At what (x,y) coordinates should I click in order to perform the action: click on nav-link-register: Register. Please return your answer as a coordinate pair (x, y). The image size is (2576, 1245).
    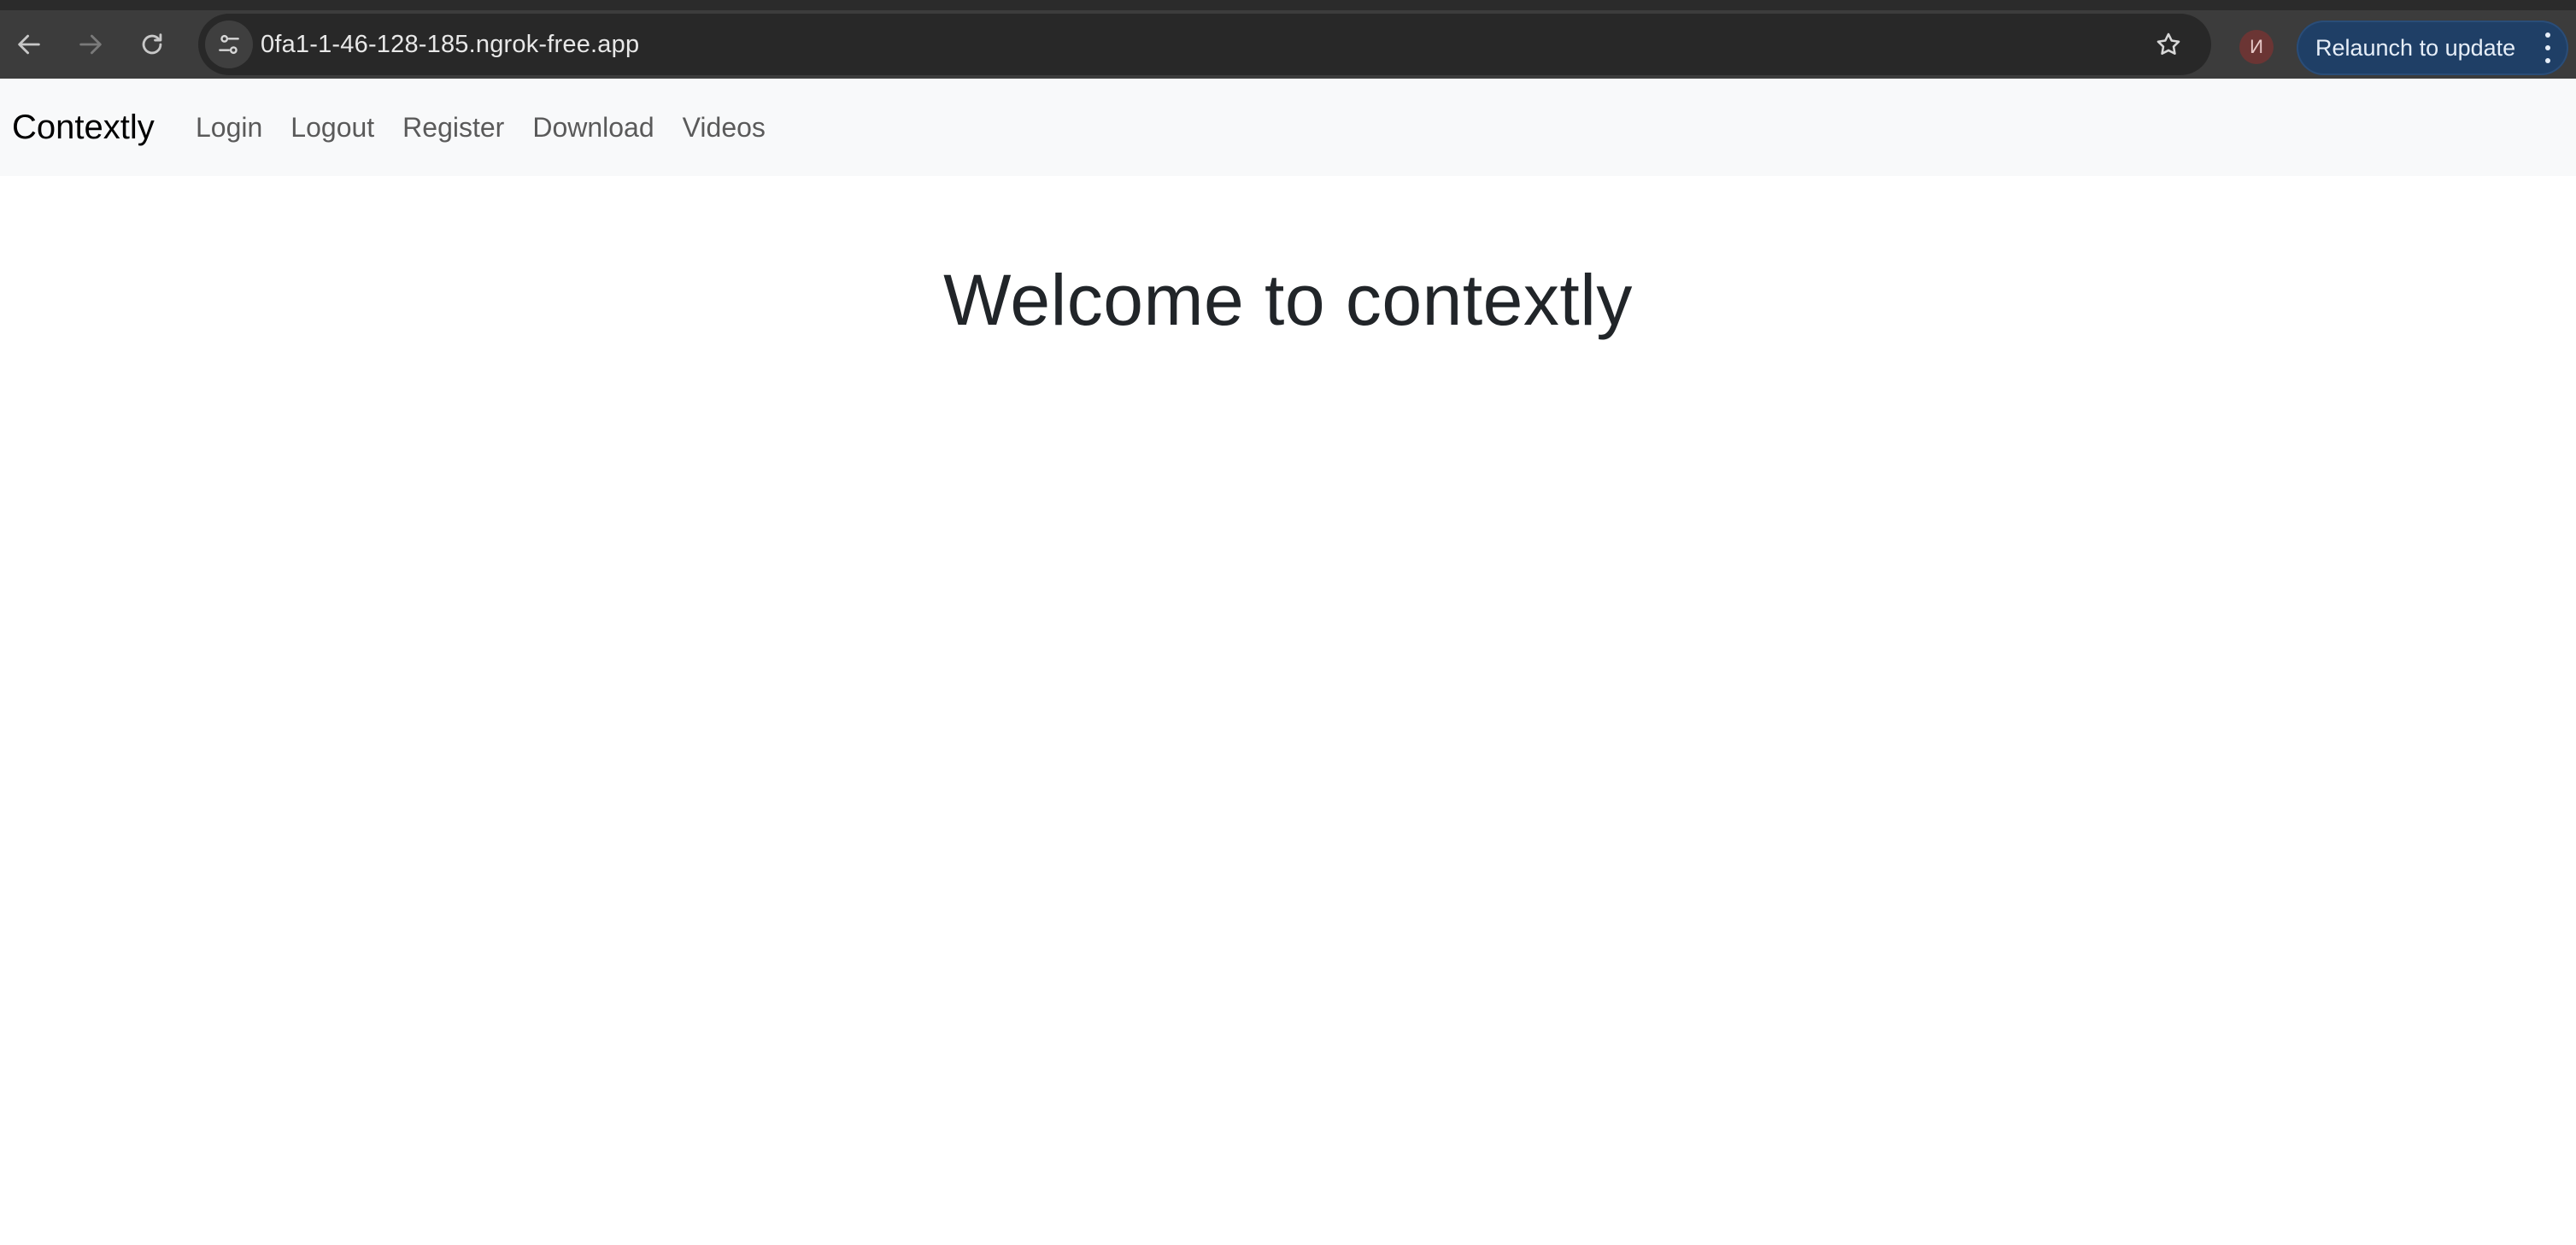
    Looking at the image, I should click on (453, 128).